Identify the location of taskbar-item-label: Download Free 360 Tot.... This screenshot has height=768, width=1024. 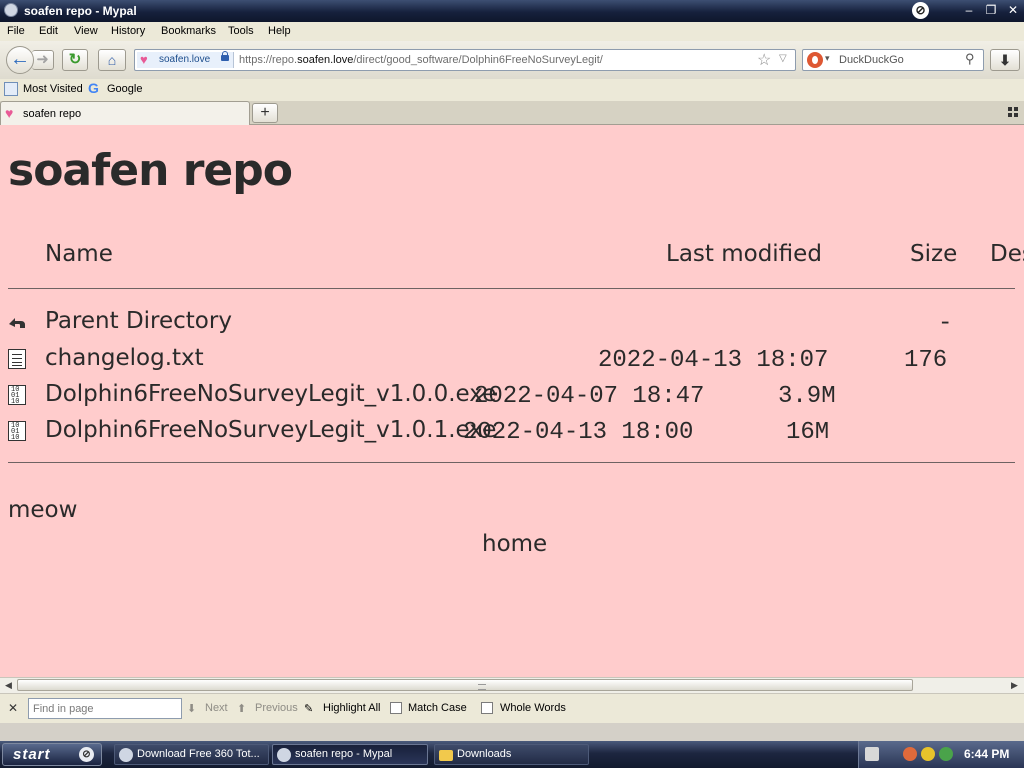
(198, 754).